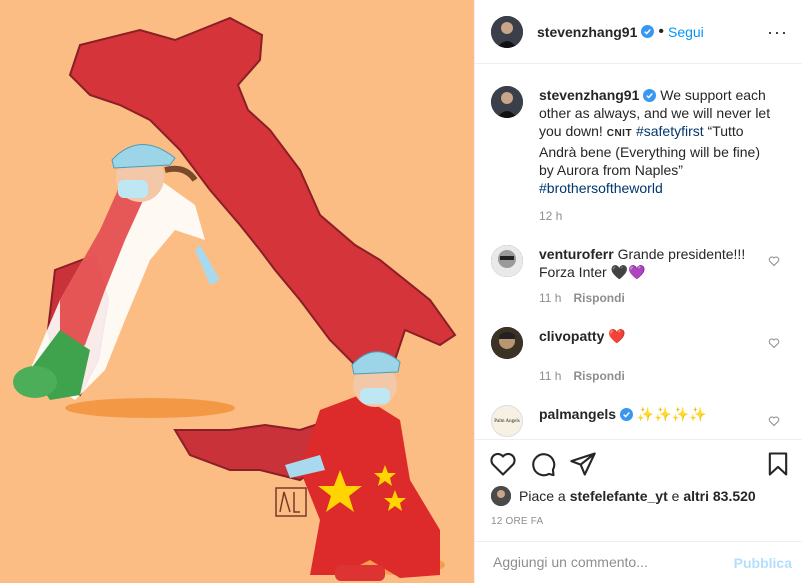 The height and width of the screenshot is (584, 802). What do you see at coordinates (638, 464) in the screenshot?
I see `action-bar` at bounding box center [638, 464].